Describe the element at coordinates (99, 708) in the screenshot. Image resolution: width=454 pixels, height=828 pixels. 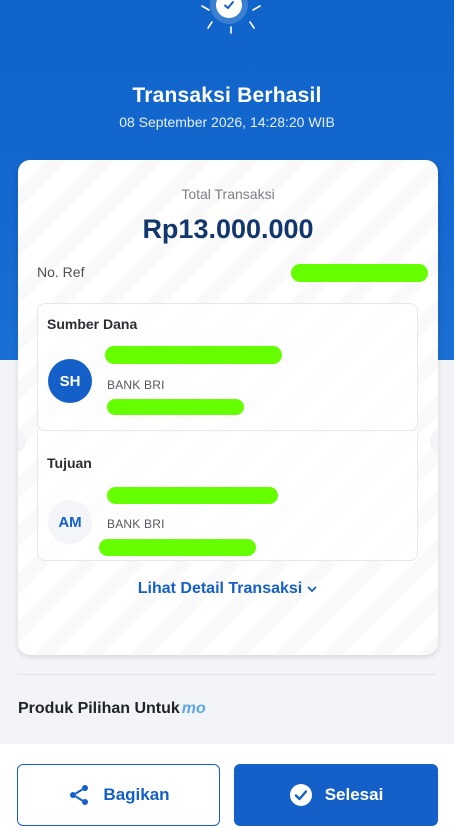
I see `recommendation-title-text: Produk Pilihan Untuk` at that location.